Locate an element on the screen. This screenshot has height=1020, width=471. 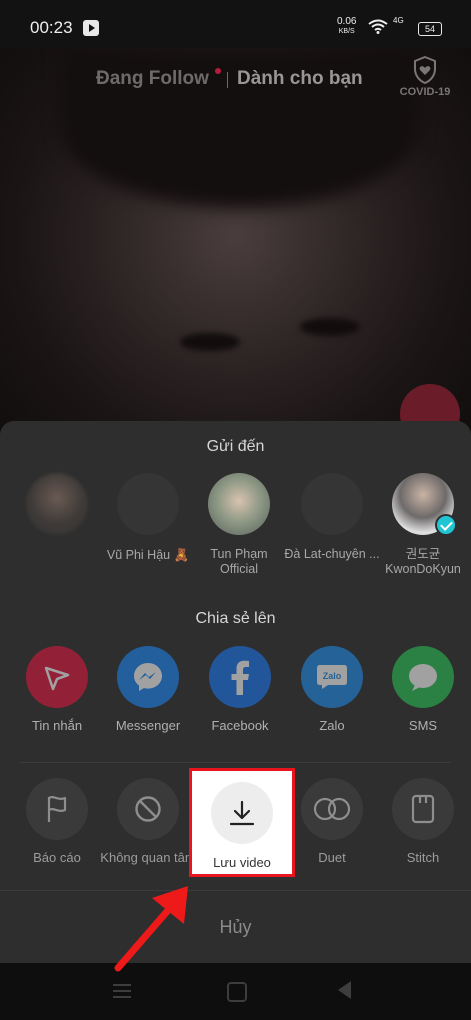
shield-icon is located at coordinates (425, 70).